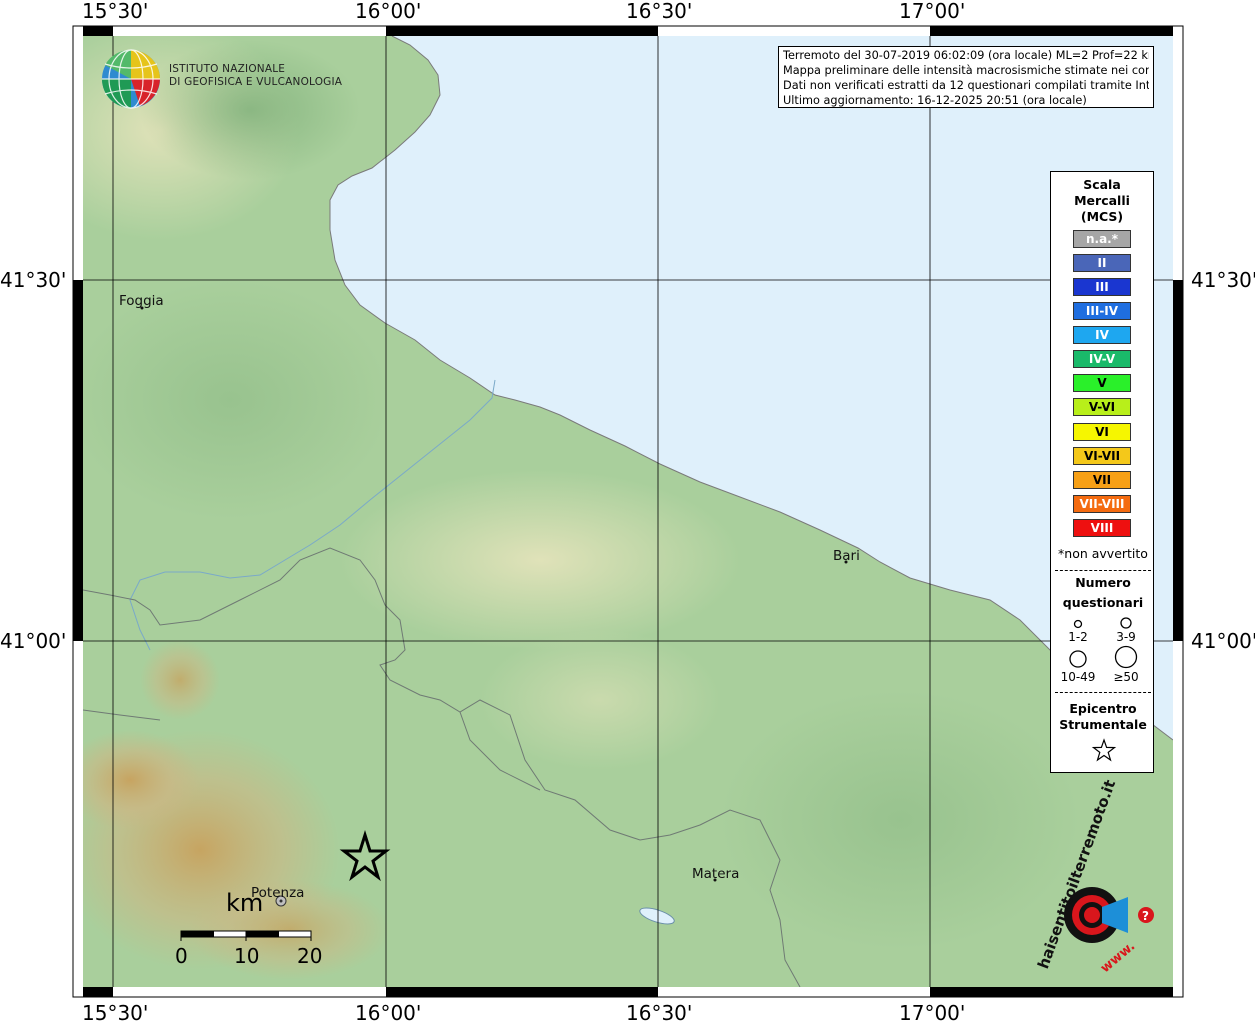 The height and width of the screenshot is (1025, 1255). What do you see at coordinates (1102, 263) in the screenshot?
I see `legend-swatch-ii: II` at bounding box center [1102, 263].